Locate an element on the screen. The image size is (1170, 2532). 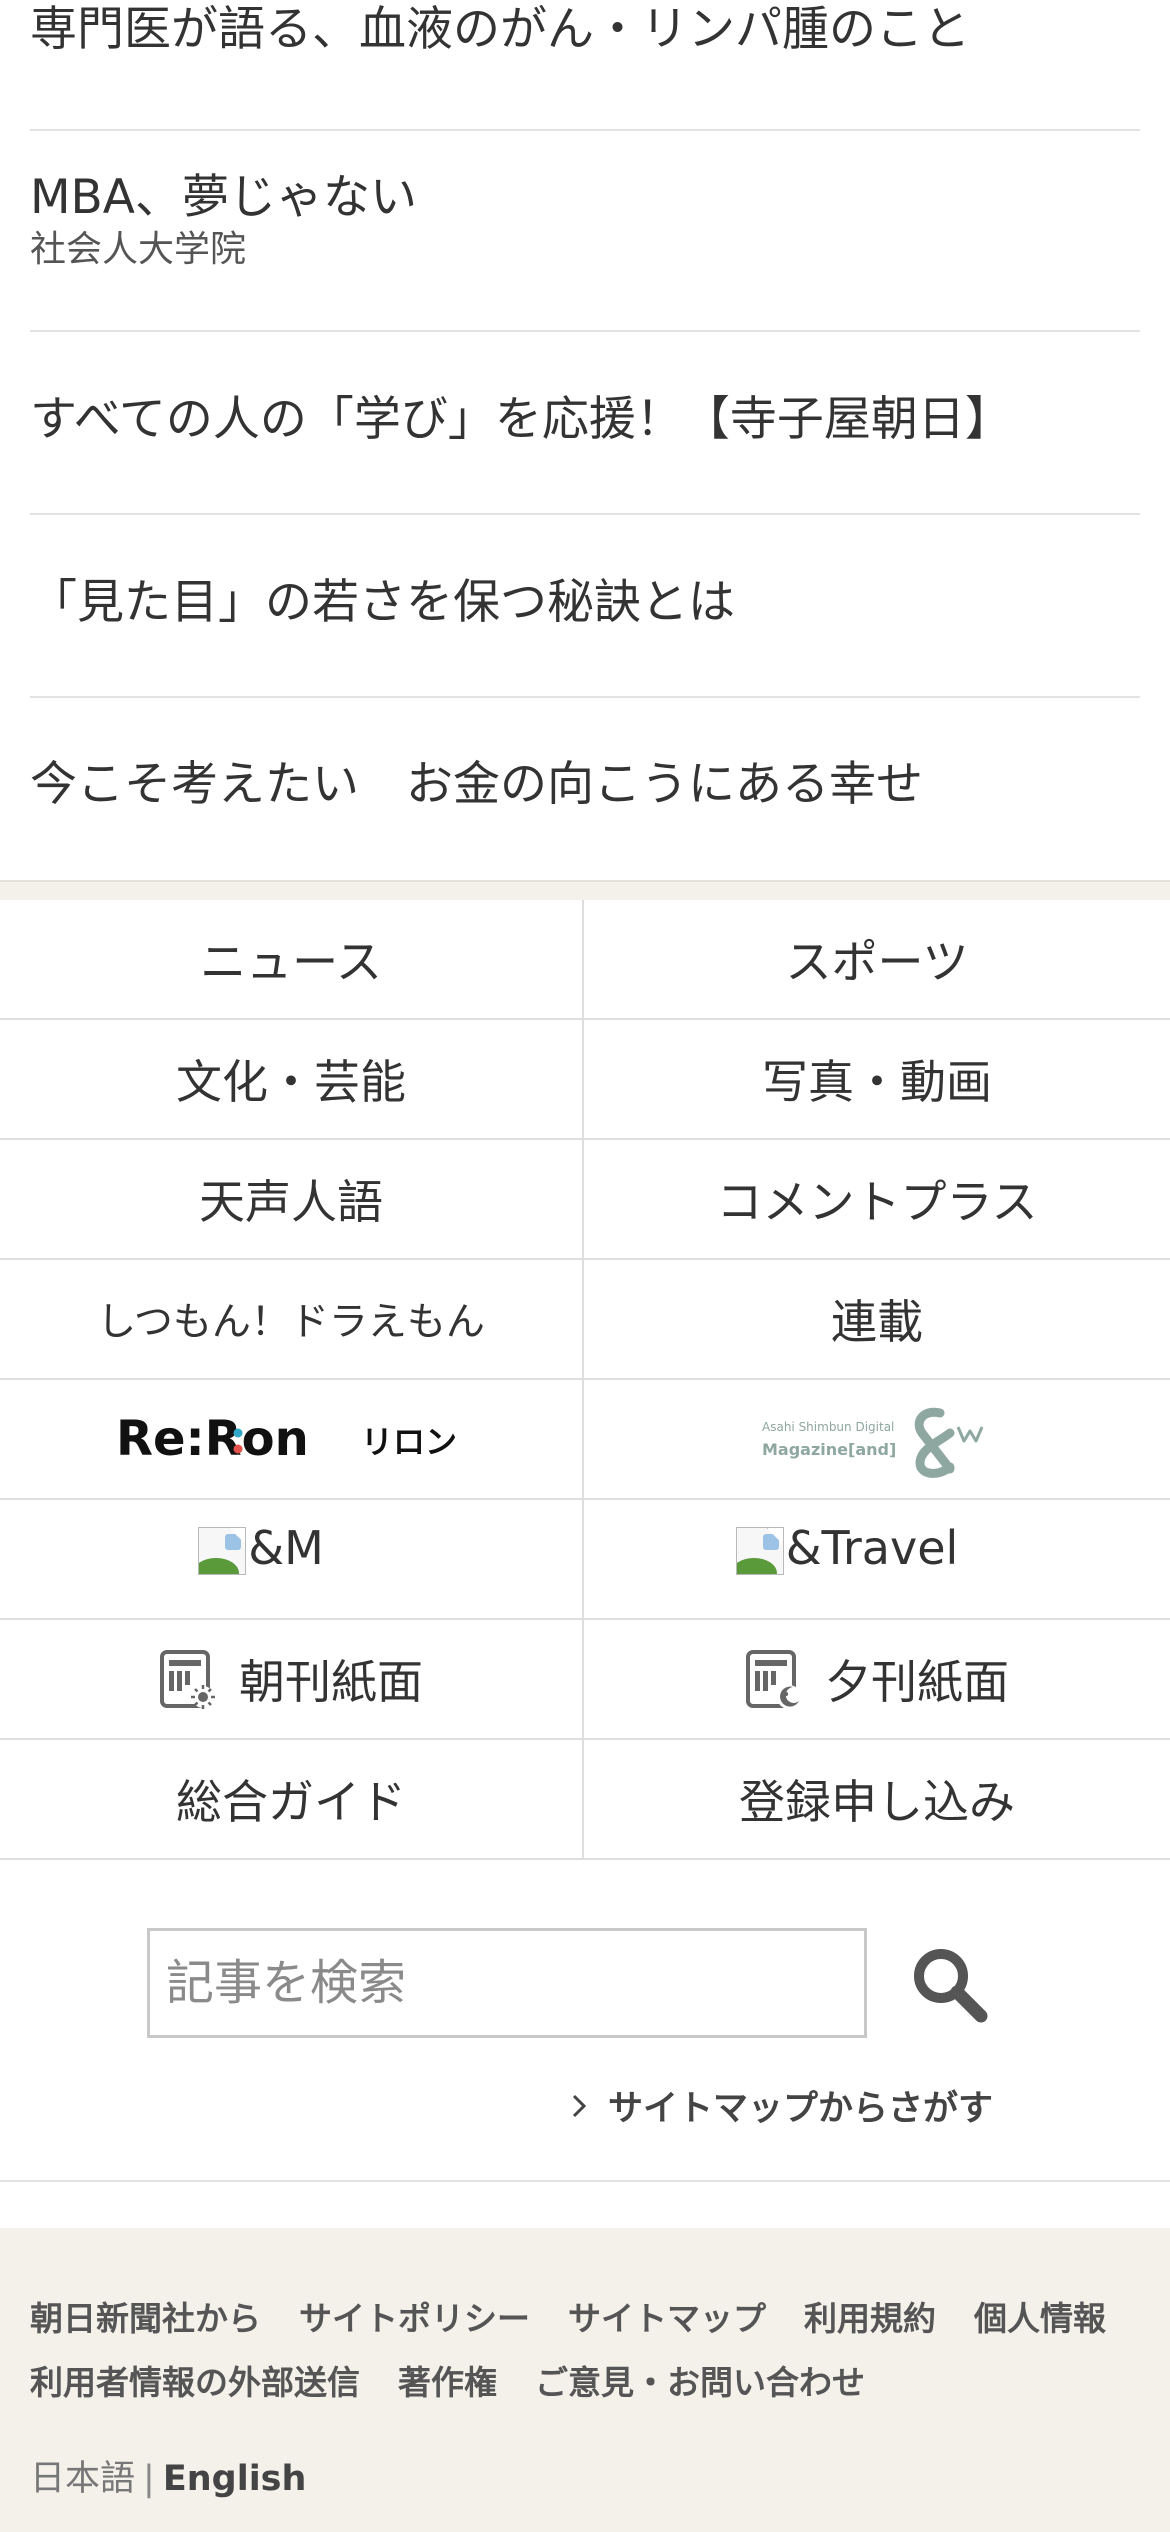
nav-tensei-jingo-label: 天声人語 is located at coordinates (291, 1202).